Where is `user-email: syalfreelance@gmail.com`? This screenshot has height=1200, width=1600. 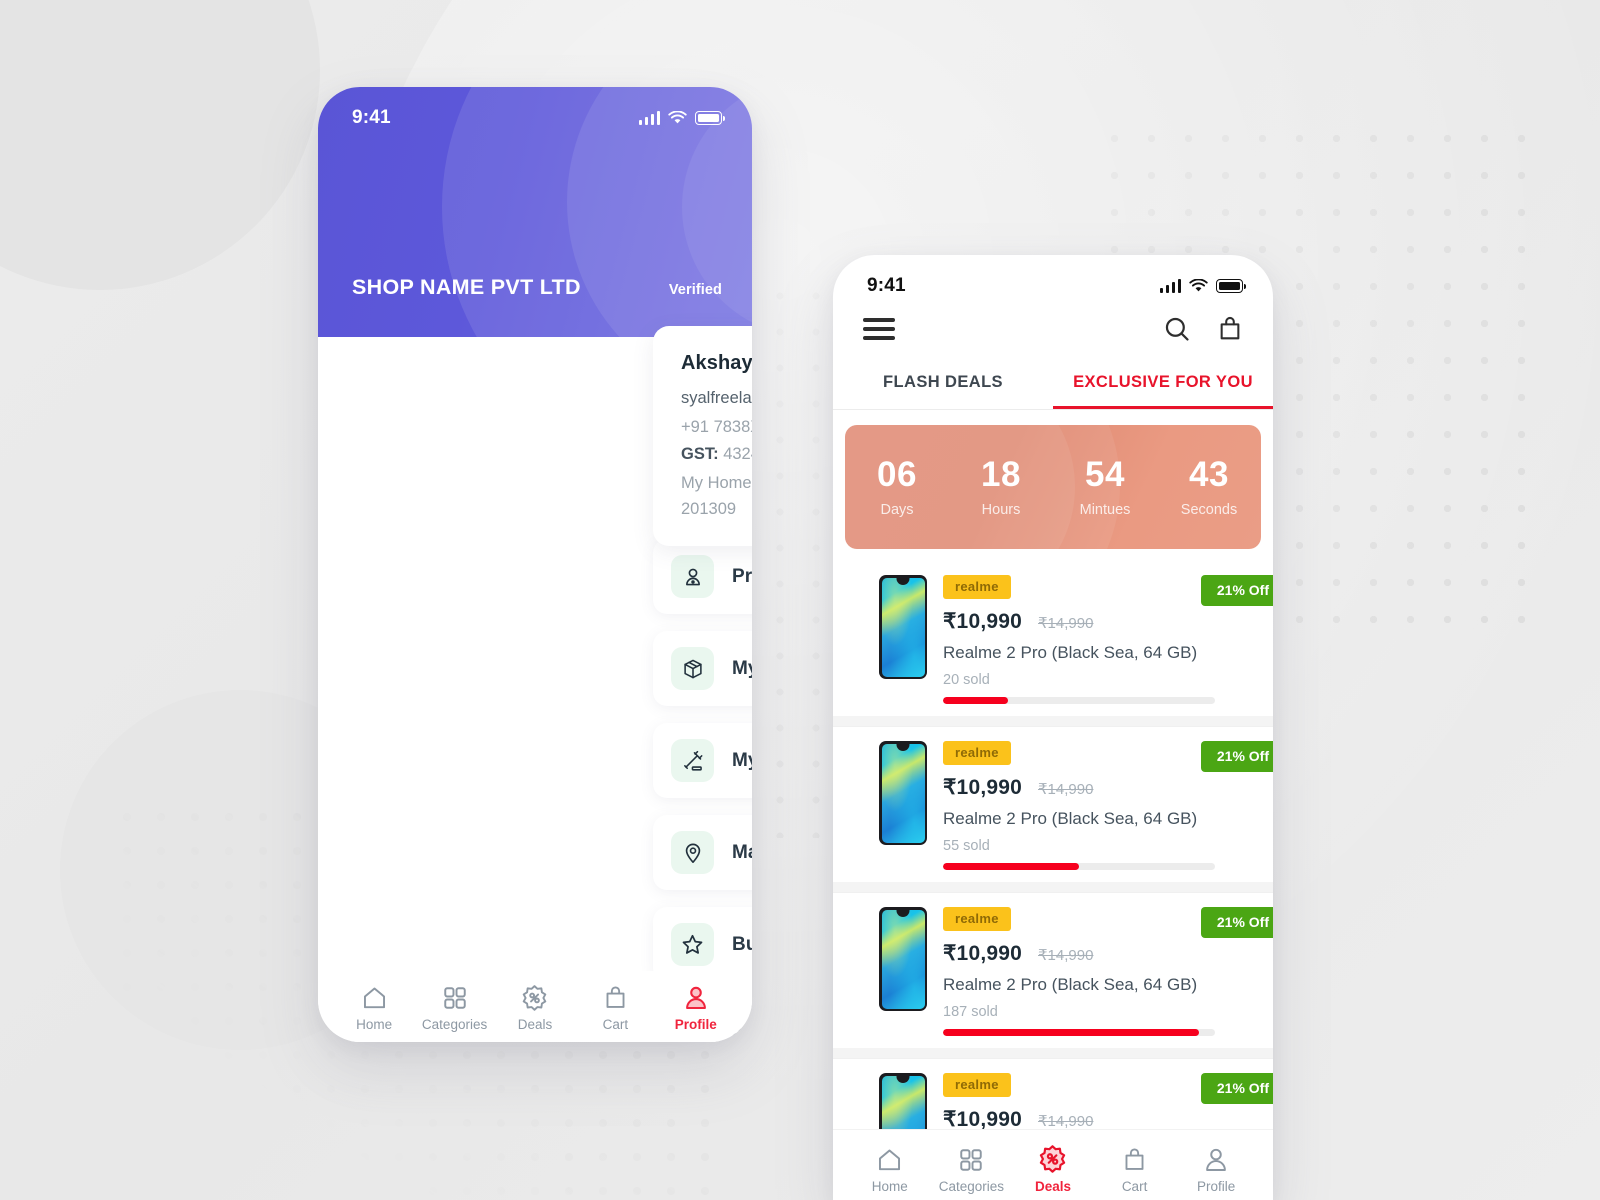
user-email: syalfreelance@gmail.com is located at coordinates (716, 397).